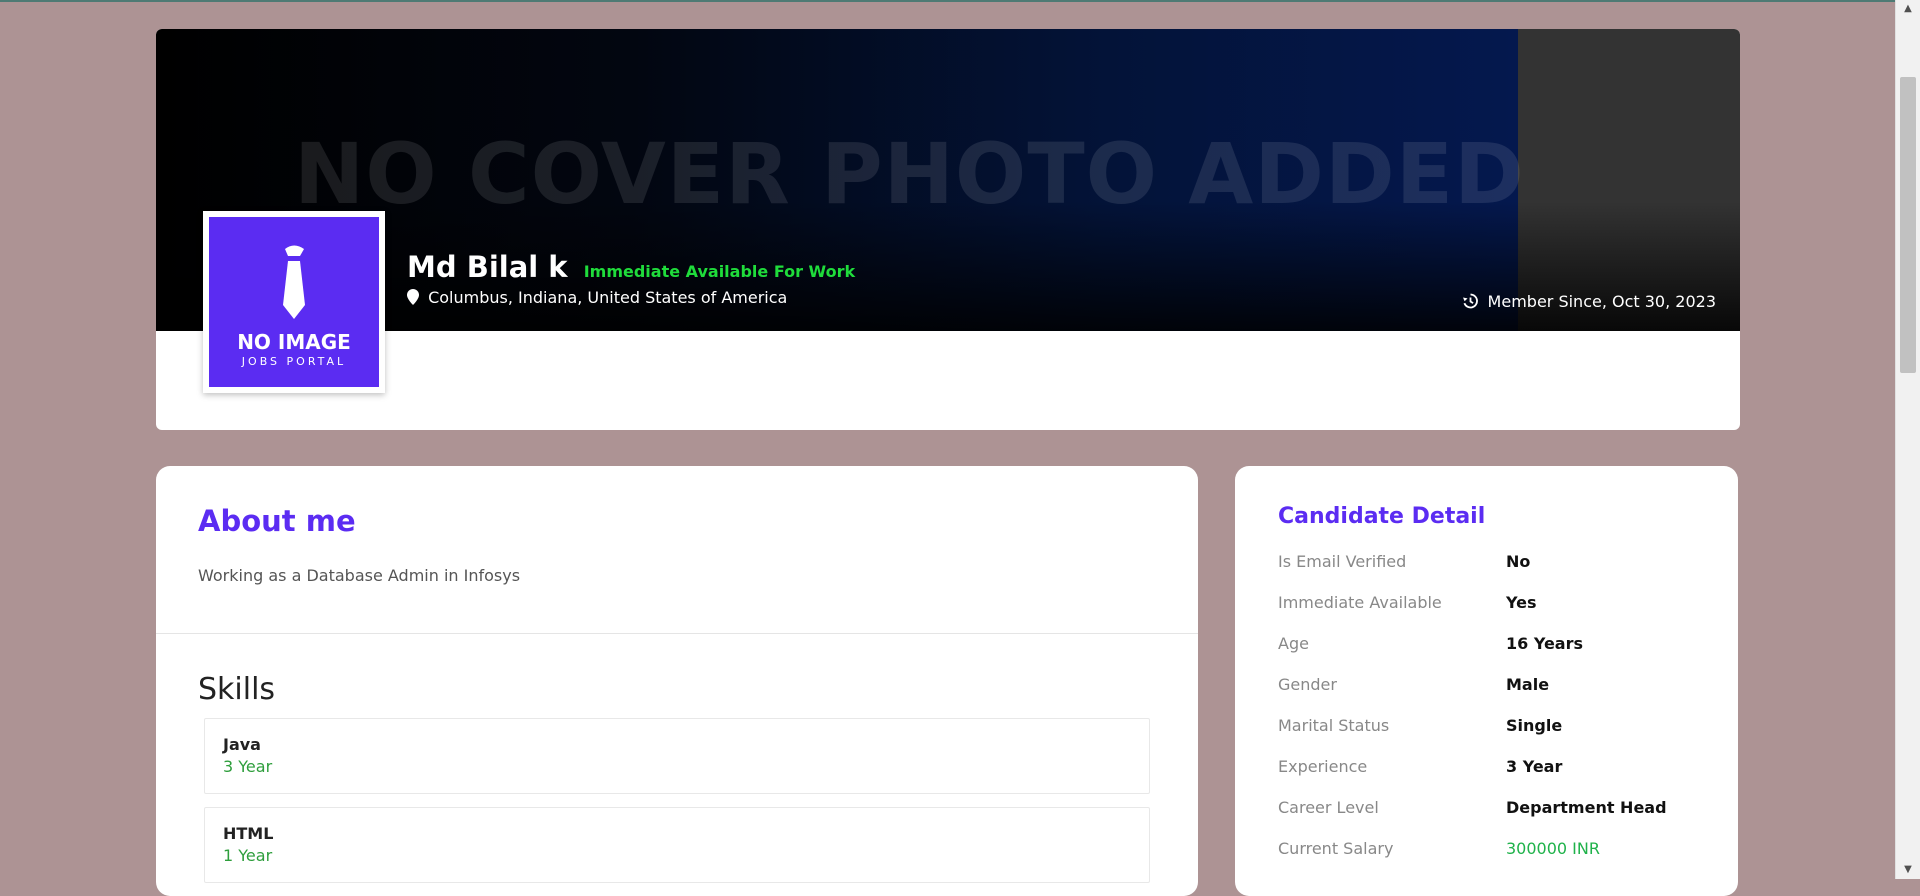 This screenshot has height=896, width=1920. I want to click on detail-row-immediate-available: Immediate Available Yes, so click(1493, 607).